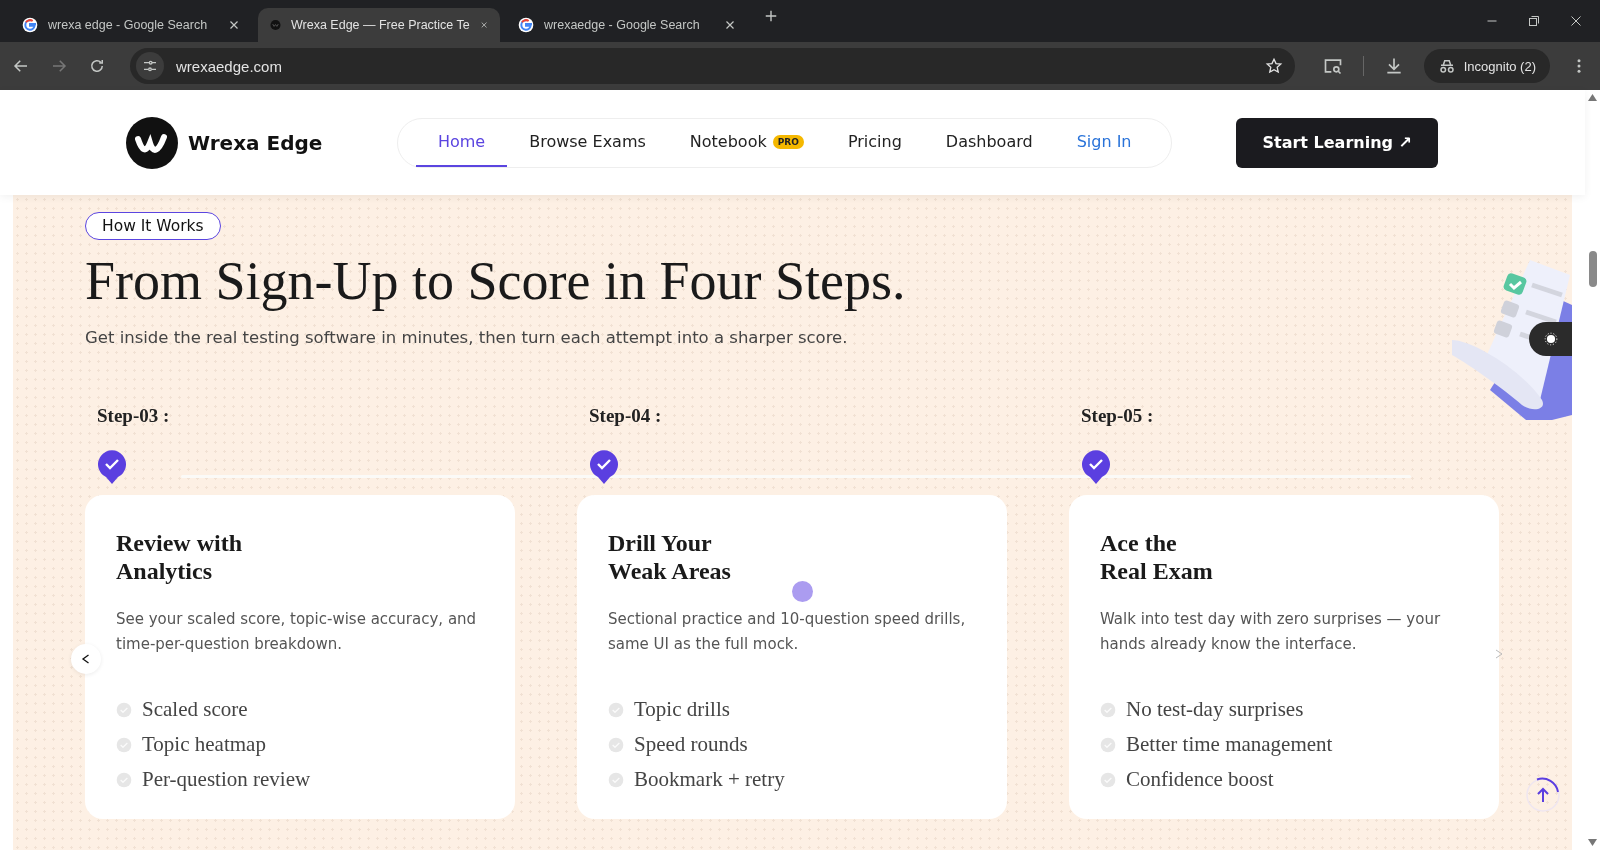 The width and height of the screenshot is (1600, 850). What do you see at coordinates (1117, 415) in the screenshot?
I see `step-label: Step-05 :` at bounding box center [1117, 415].